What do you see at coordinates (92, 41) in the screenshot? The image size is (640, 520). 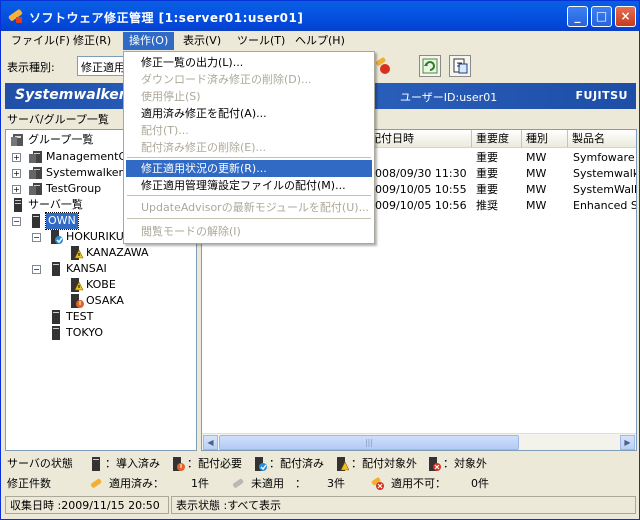 I see `menu-fix: 修正(R)` at bounding box center [92, 41].